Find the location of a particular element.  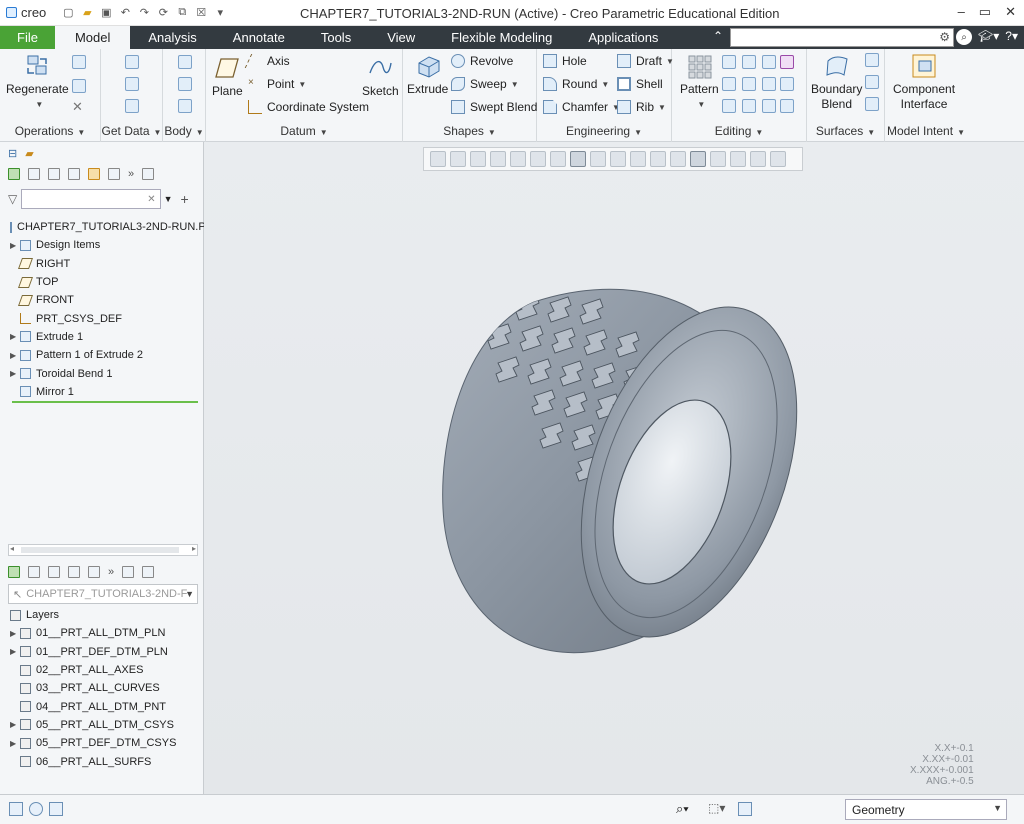

extend-icon is located at coordinates (749, 62).